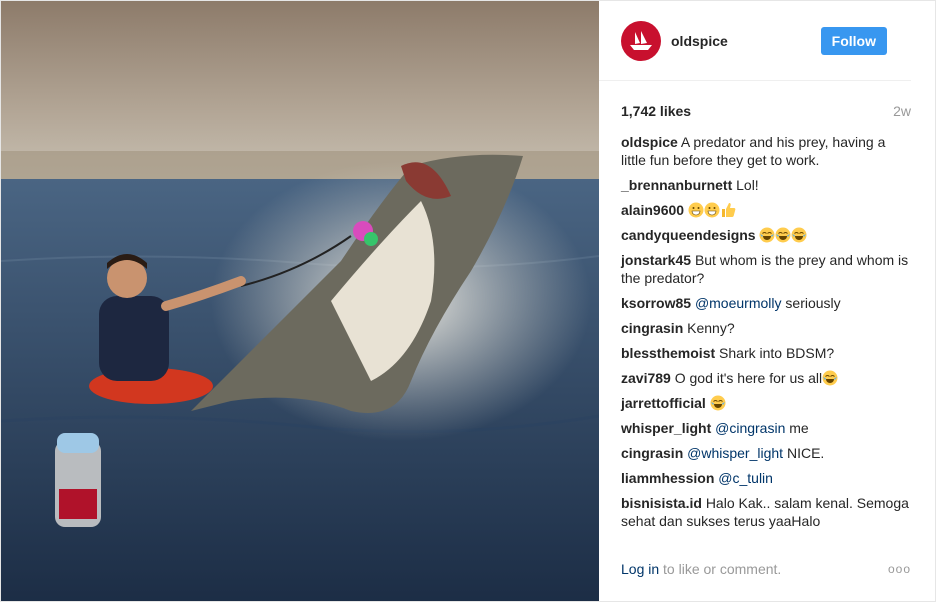 The width and height of the screenshot is (938, 604). What do you see at coordinates (748, 378) in the screenshot?
I see `comment-text: O god it's here for us all` at bounding box center [748, 378].